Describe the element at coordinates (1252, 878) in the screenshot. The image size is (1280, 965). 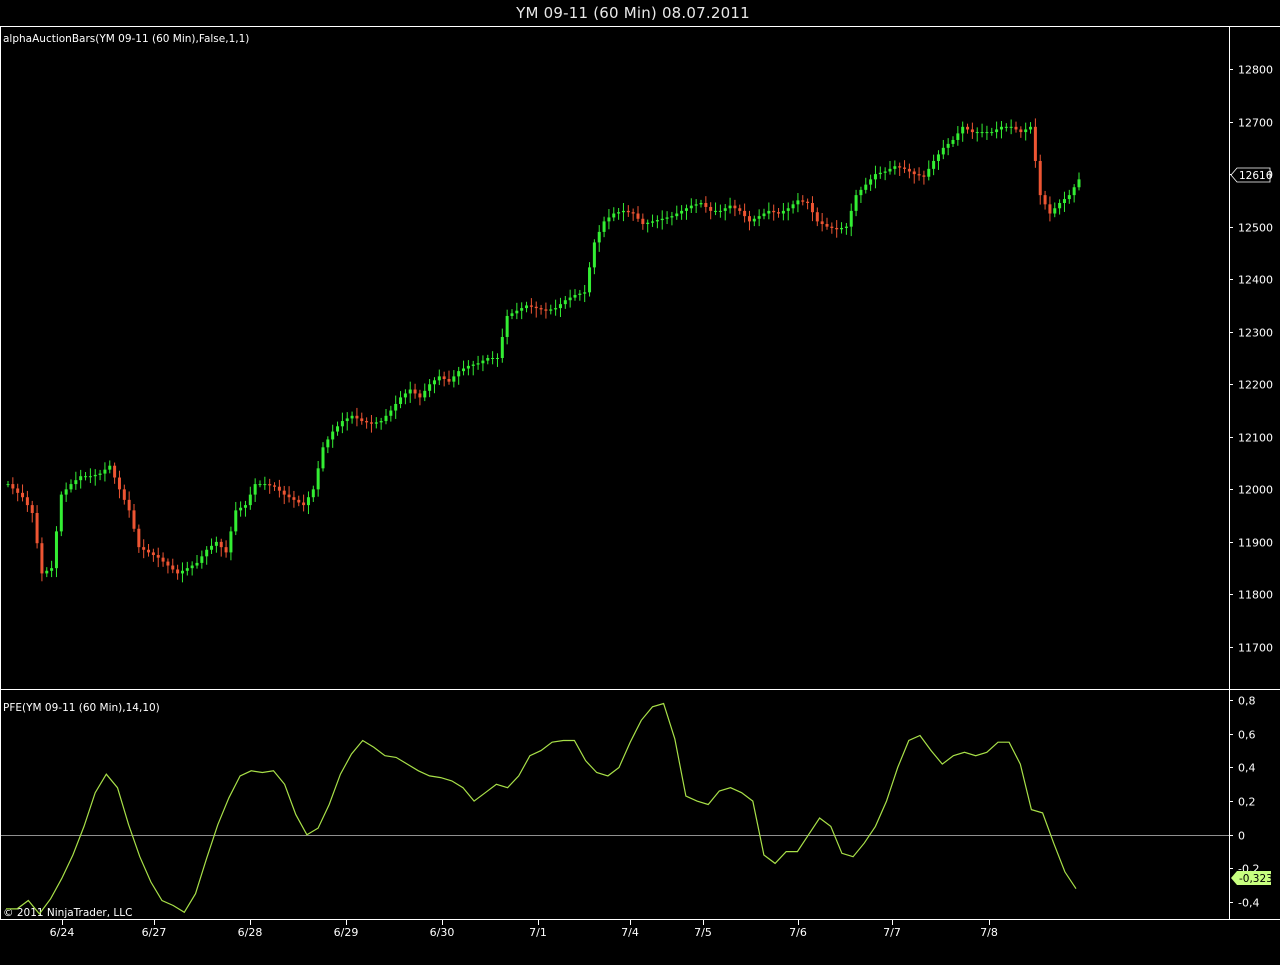
I see `pfe-current-badge: -0,323` at that location.